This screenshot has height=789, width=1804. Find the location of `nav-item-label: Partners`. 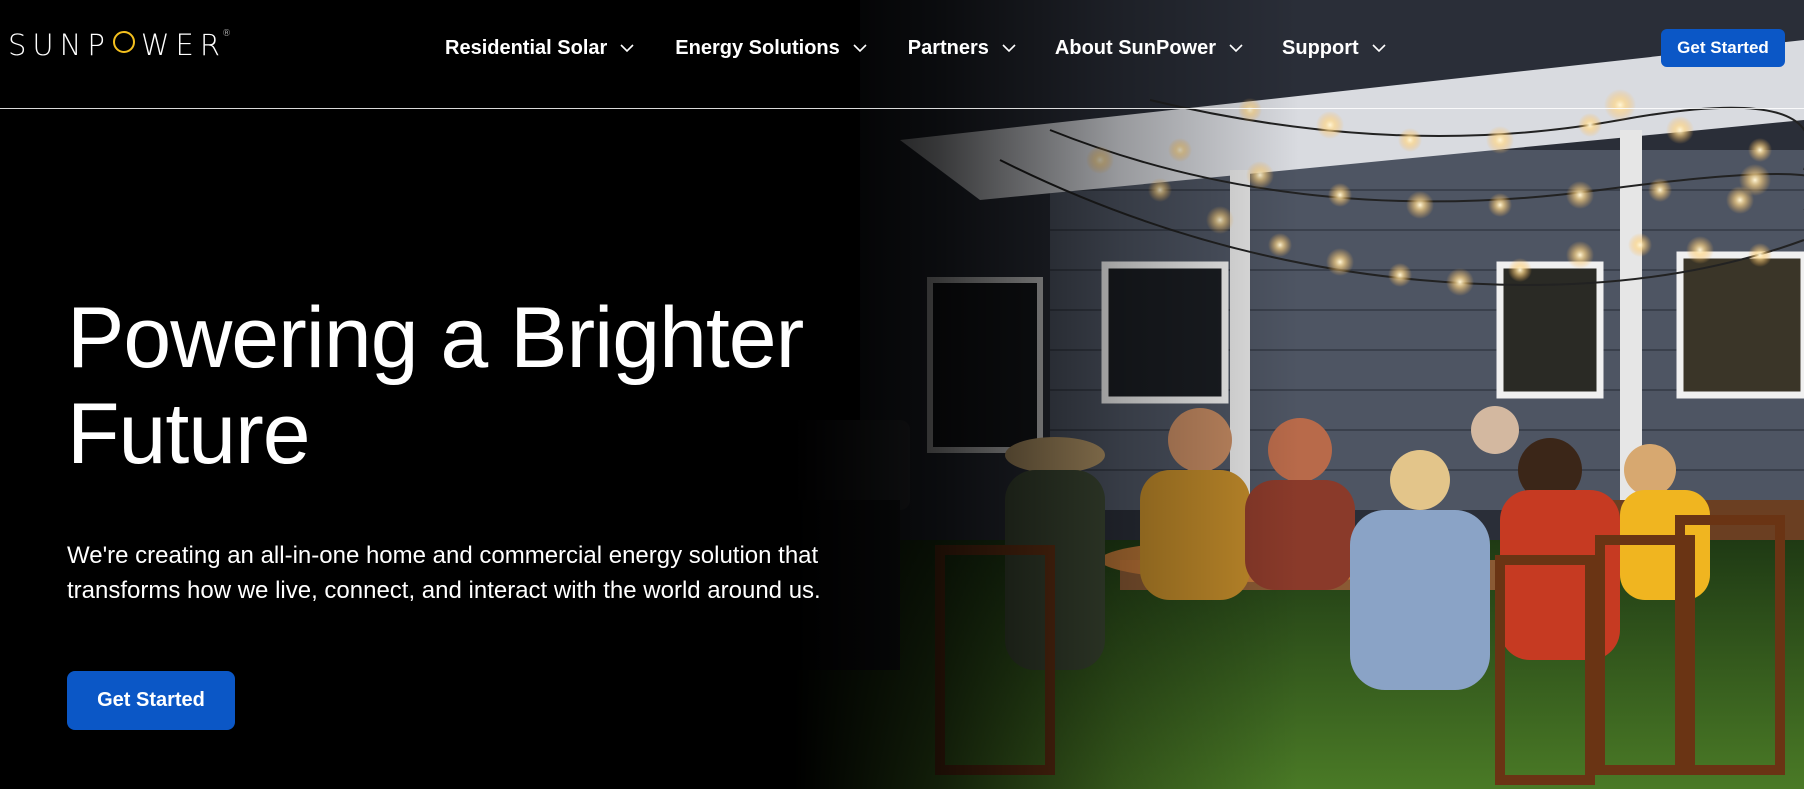

nav-item-label: Partners is located at coordinates (948, 47).